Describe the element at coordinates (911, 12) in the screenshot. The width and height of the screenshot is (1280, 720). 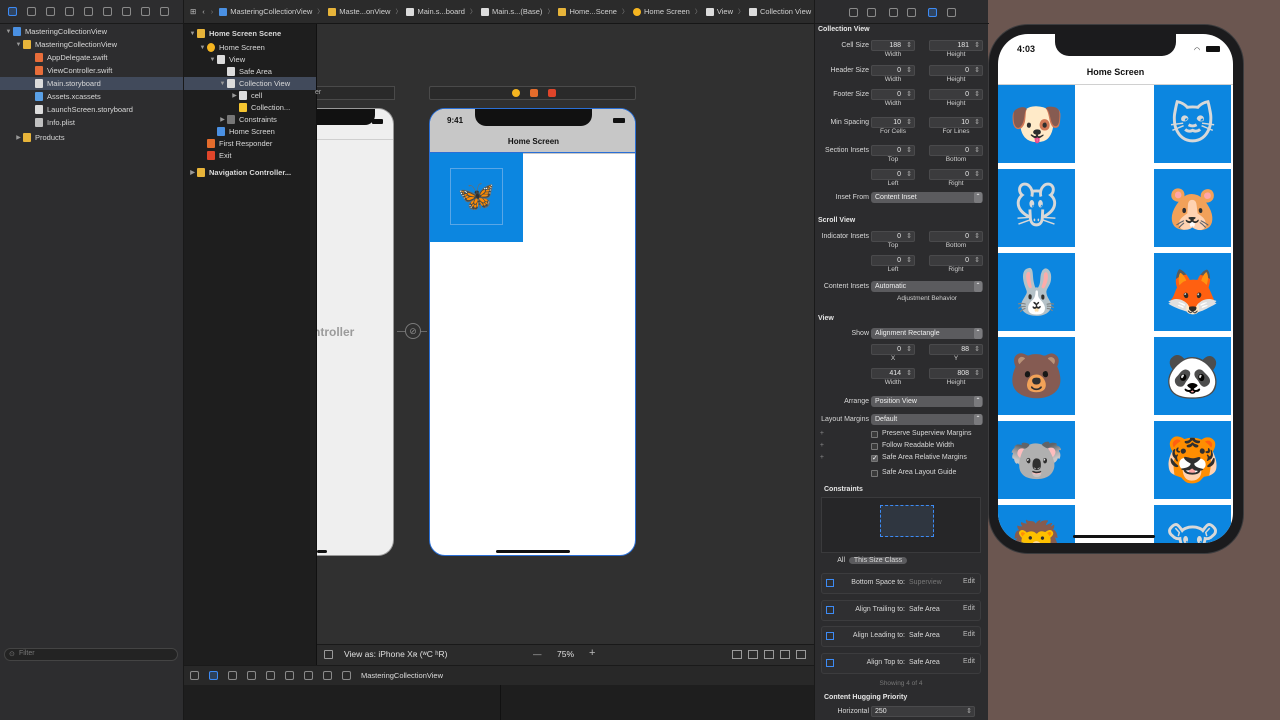
I see `attributes-inspector-icon` at that location.